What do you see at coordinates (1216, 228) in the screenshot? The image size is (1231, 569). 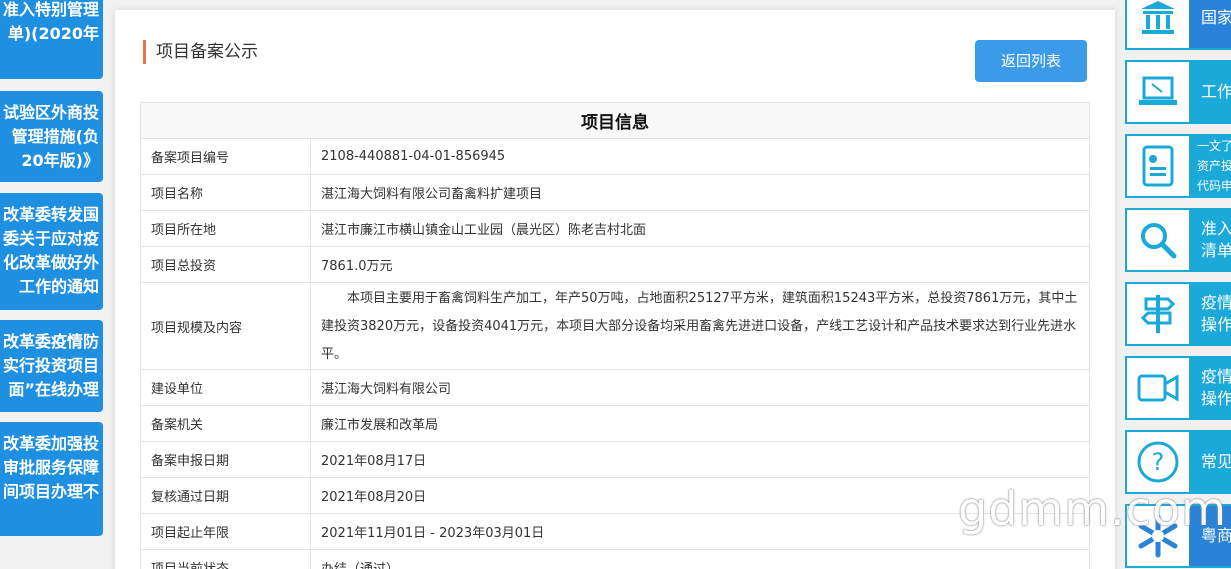 I see `right-card-label: 准入` at bounding box center [1216, 228].